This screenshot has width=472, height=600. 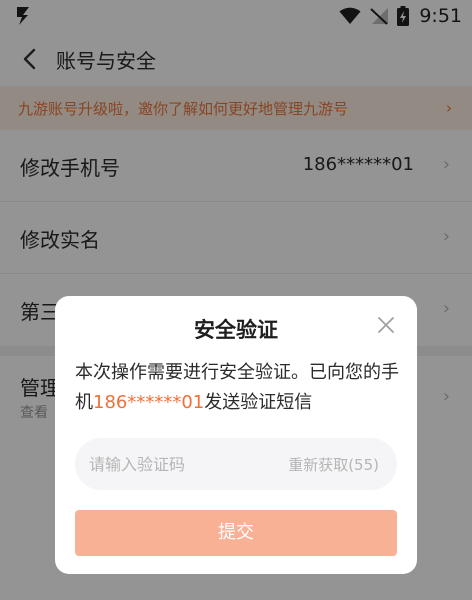 I want to click on message-phone: 186******01, so click(x=149, y=402).